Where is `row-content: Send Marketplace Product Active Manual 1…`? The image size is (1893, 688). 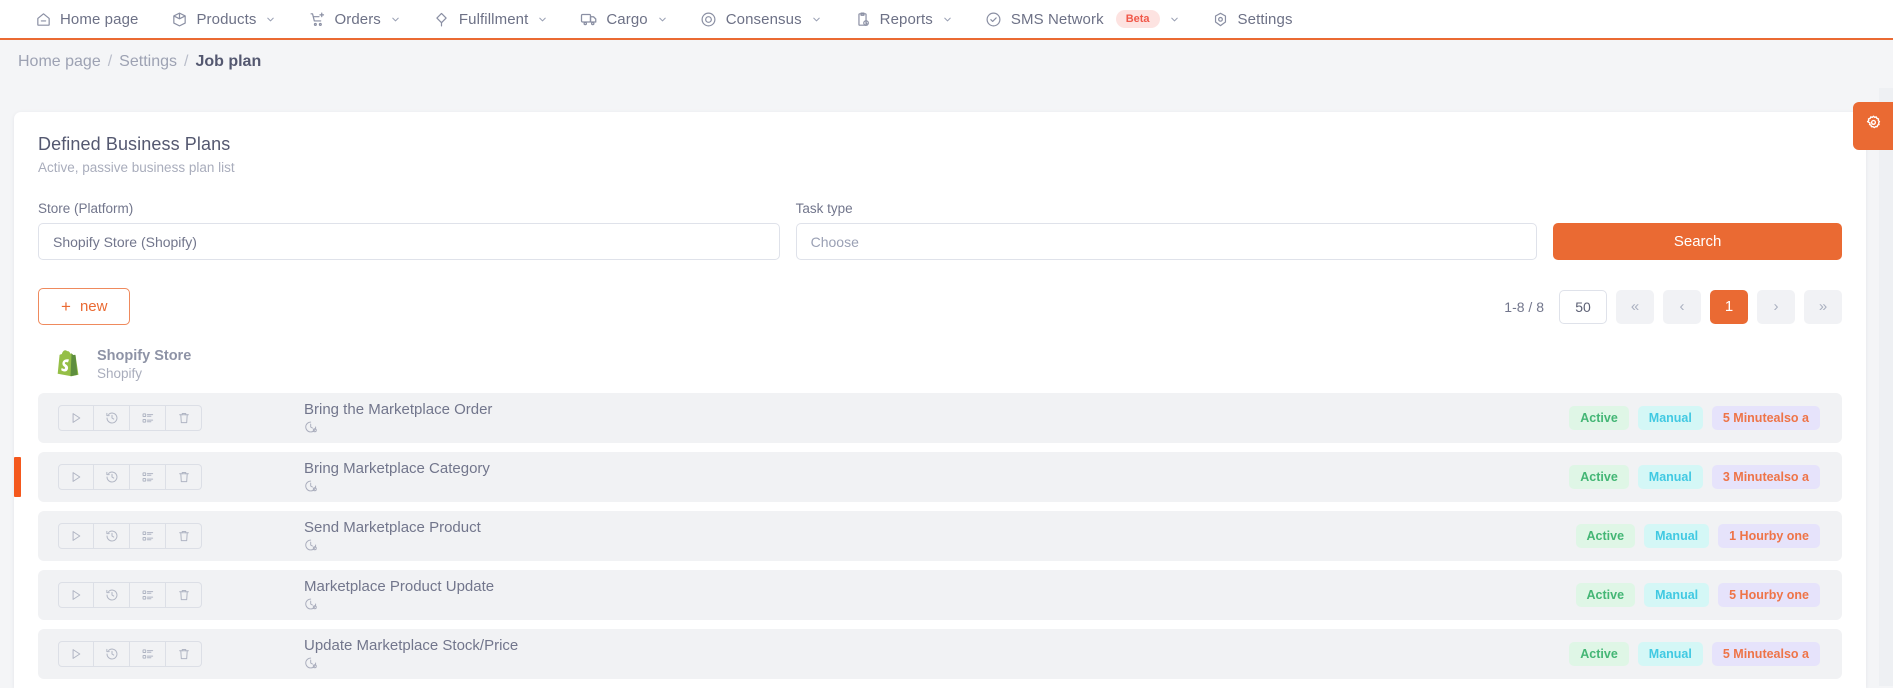
row-content: Send Marketplace Product Active Manual 1… is located at coordinates (1042, 535).